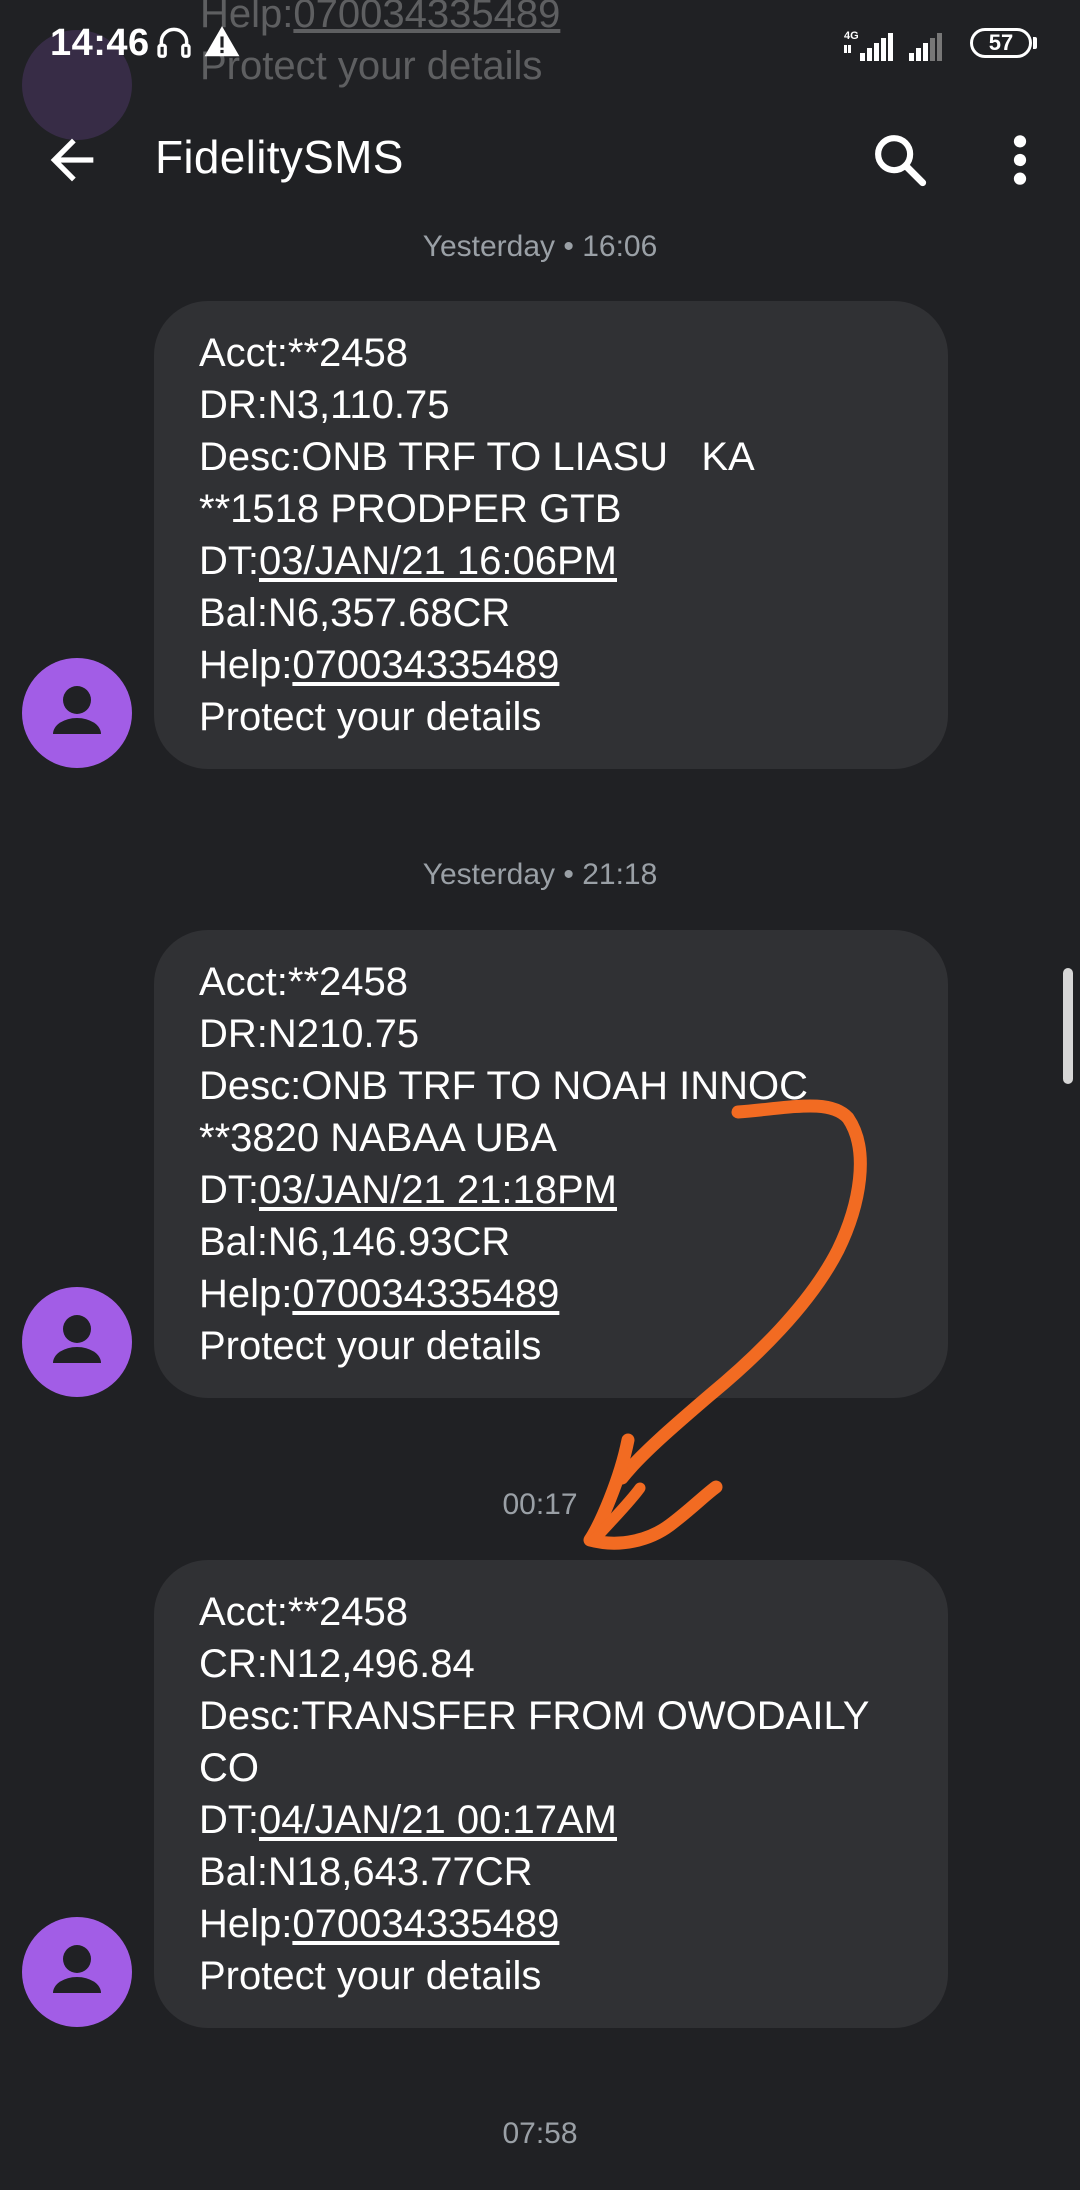 The width and height of the screenshot is (1080, 2190). What do you see at coordinates (100, 43) in the screenshot?
I see `status-time: 14:46` at bounding box center [100, 43].